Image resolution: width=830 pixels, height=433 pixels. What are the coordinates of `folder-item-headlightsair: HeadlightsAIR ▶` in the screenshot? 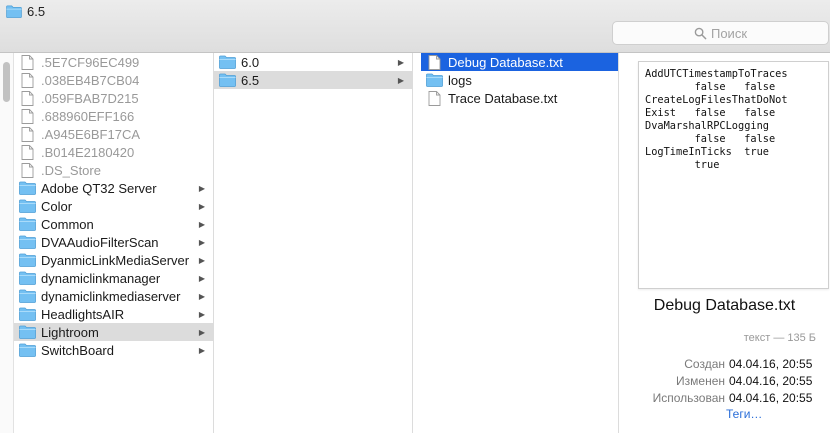 It's located at (113, 314).